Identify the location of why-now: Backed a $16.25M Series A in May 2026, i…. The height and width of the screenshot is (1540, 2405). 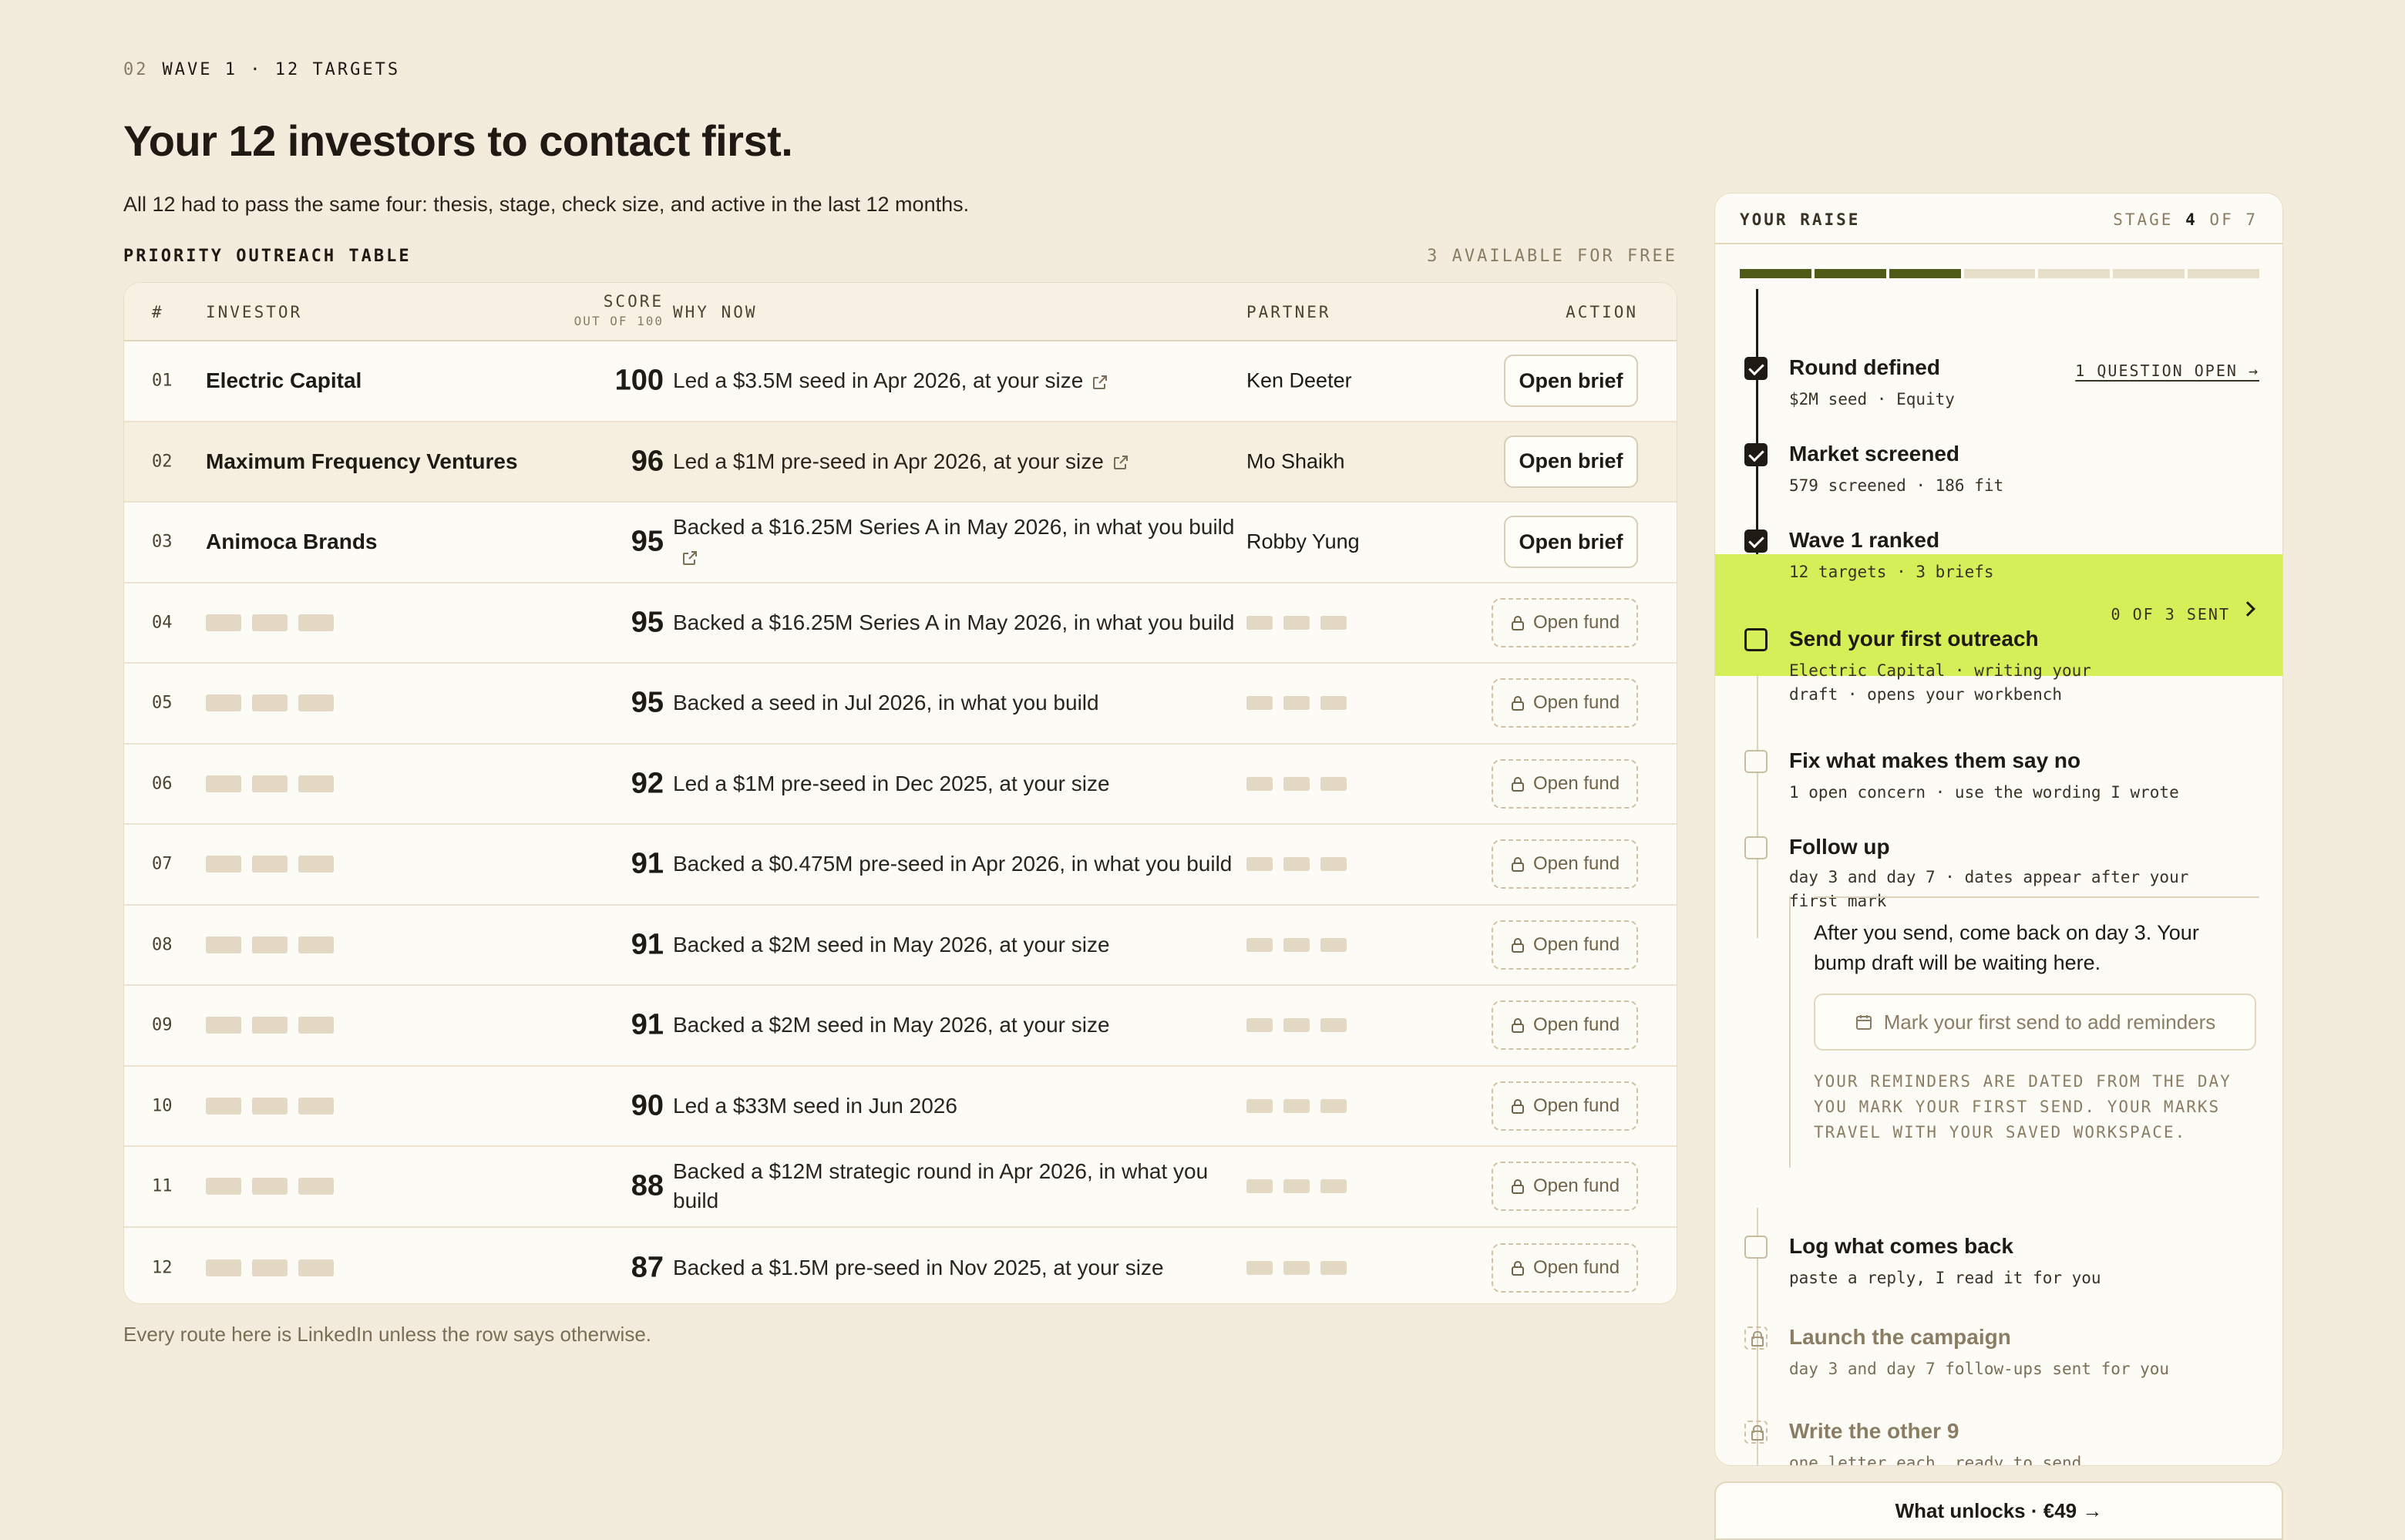
(958, 542).